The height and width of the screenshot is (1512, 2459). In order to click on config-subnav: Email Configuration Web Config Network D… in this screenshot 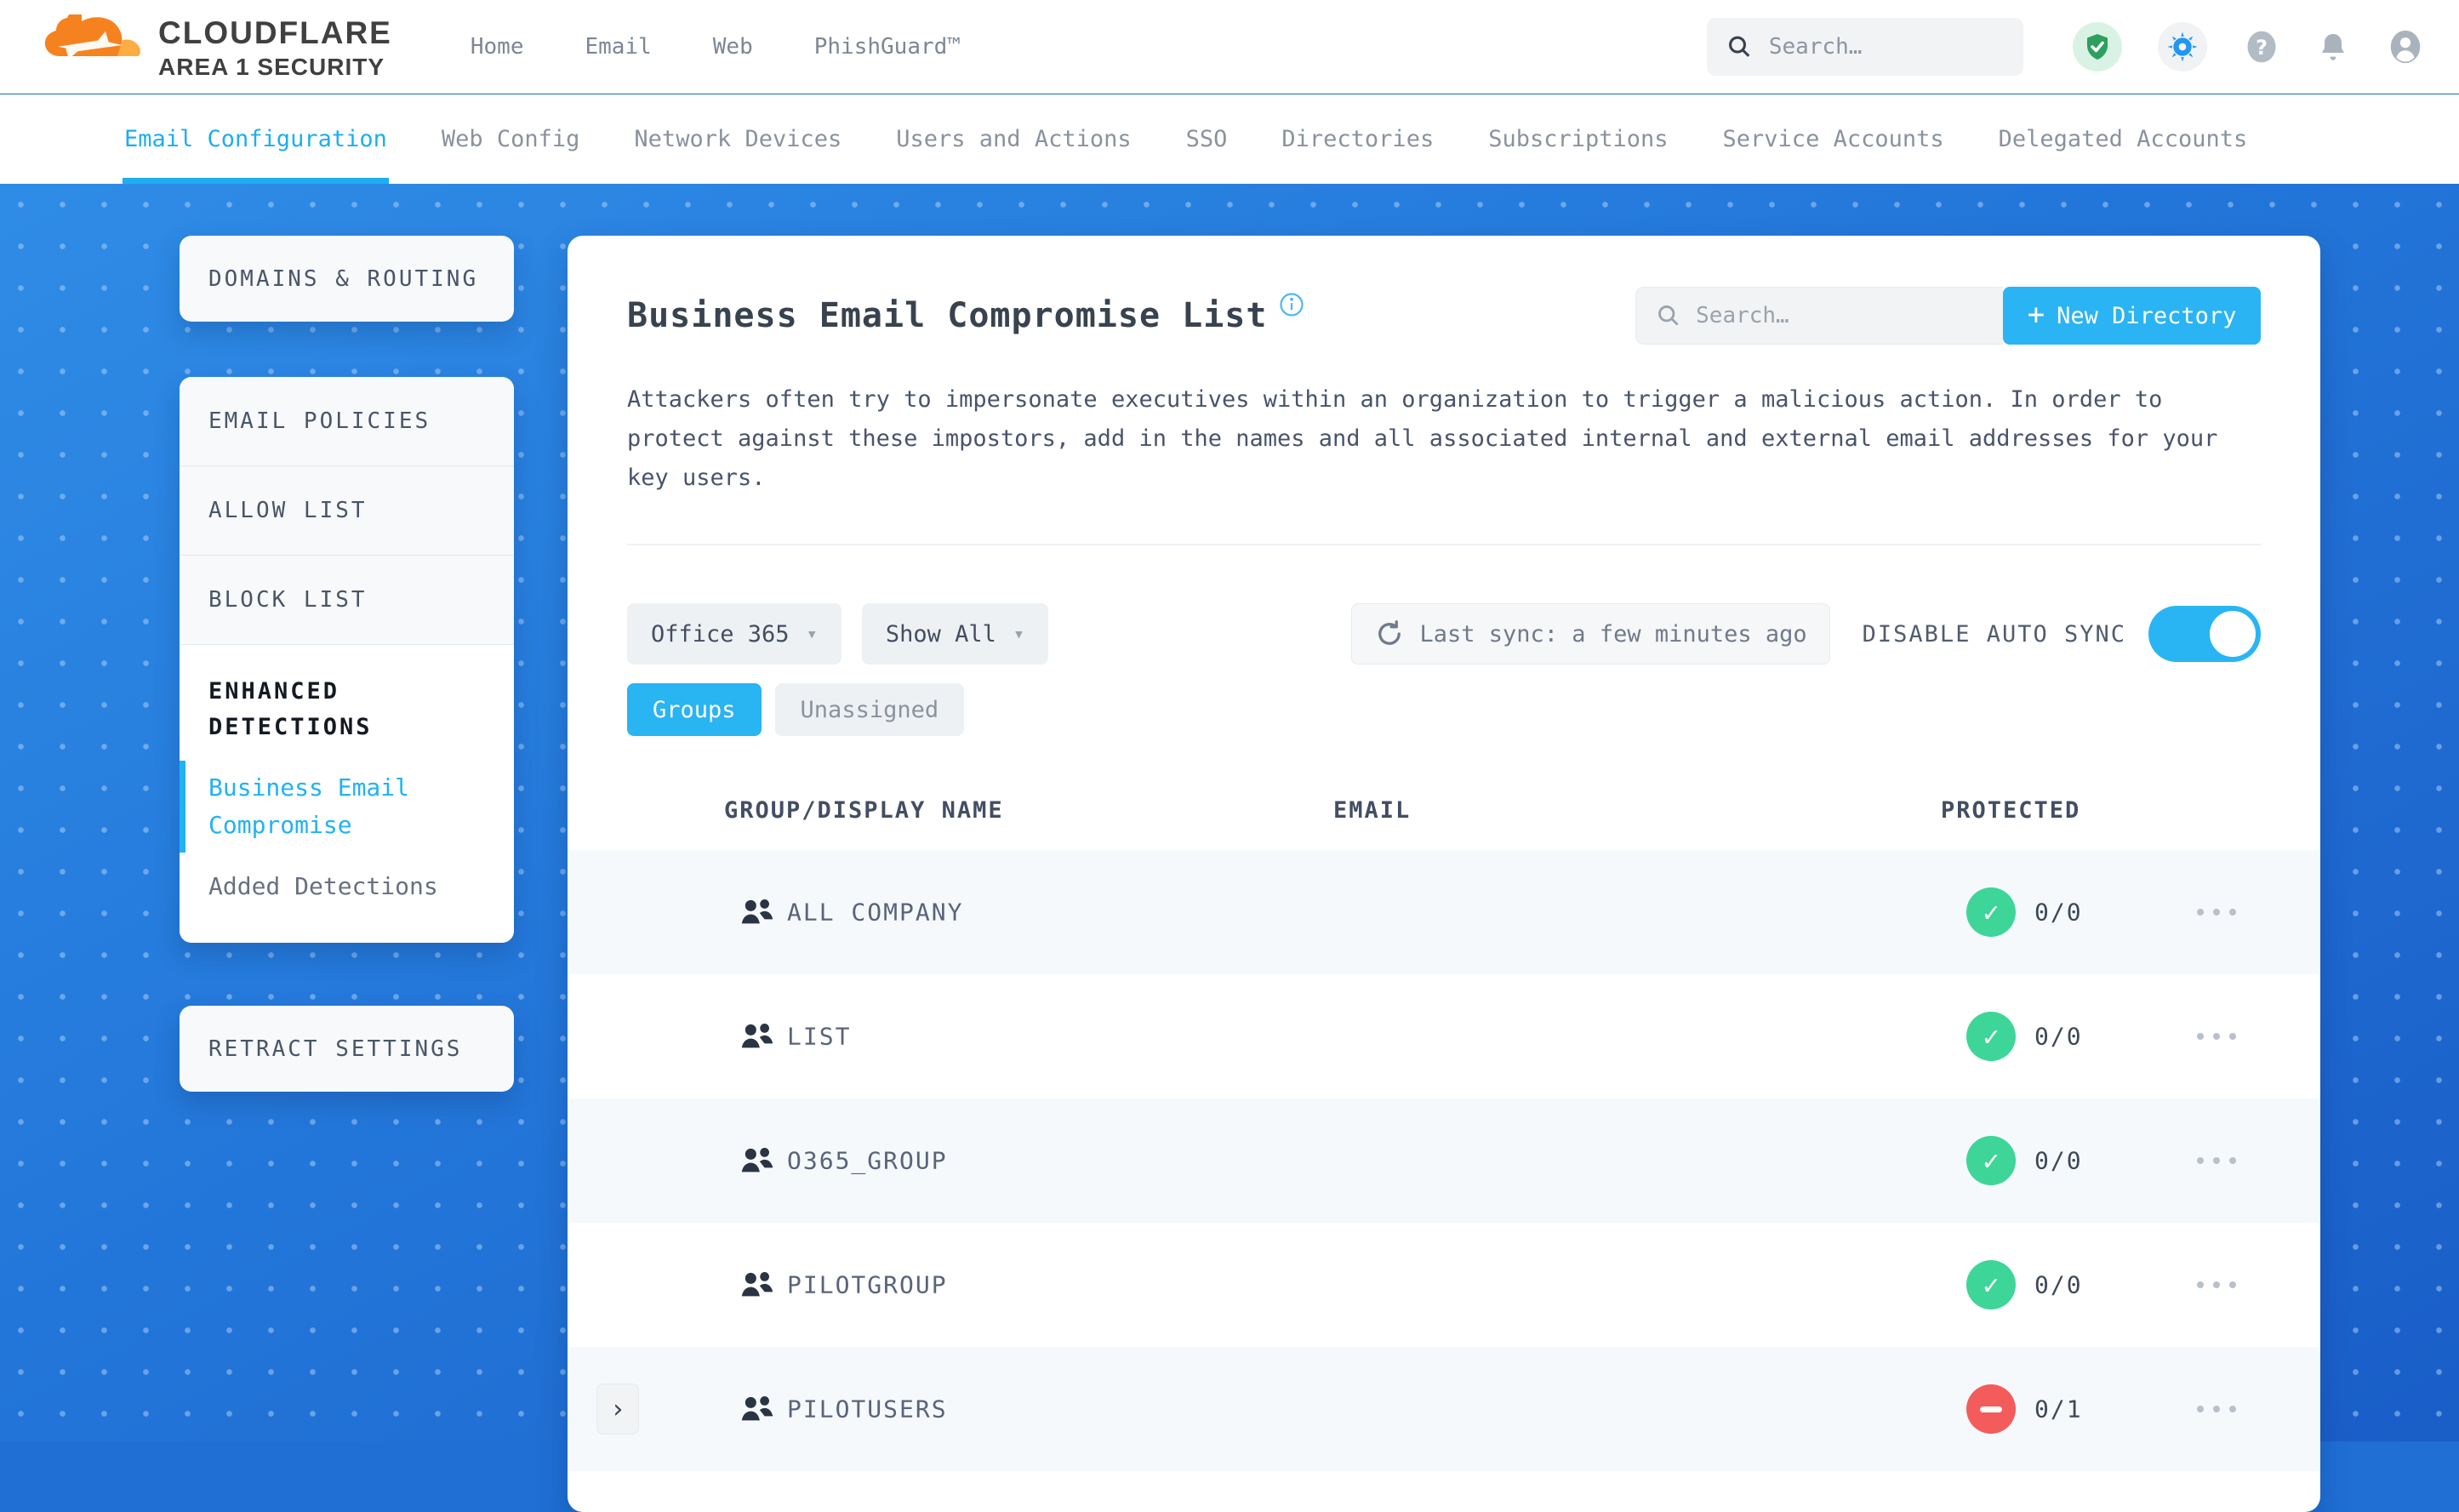, I will do `click(1229, 139)`.